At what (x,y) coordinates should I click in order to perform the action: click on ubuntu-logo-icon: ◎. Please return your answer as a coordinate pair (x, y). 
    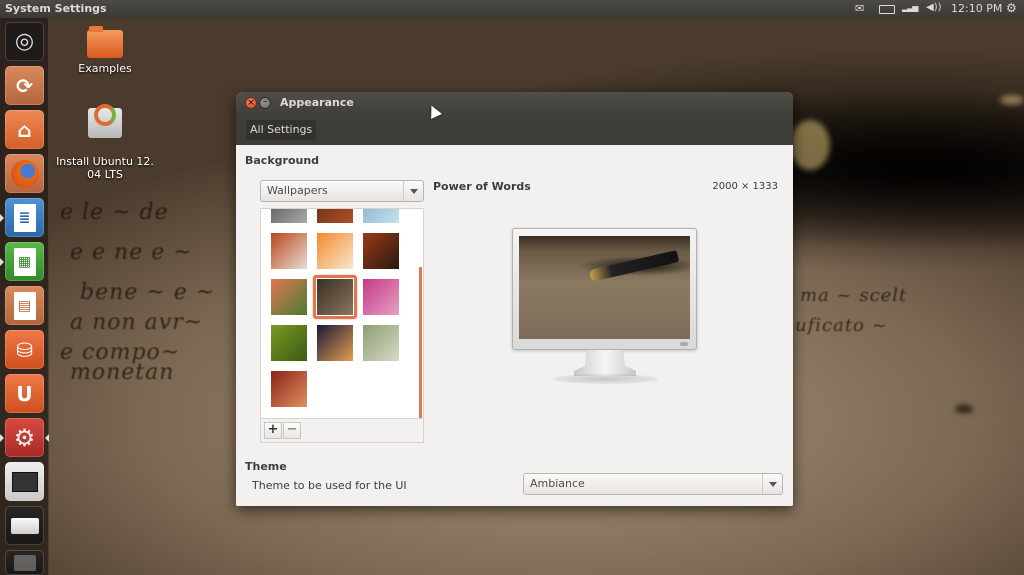
    Looking at the image, I should click on (24, 41).